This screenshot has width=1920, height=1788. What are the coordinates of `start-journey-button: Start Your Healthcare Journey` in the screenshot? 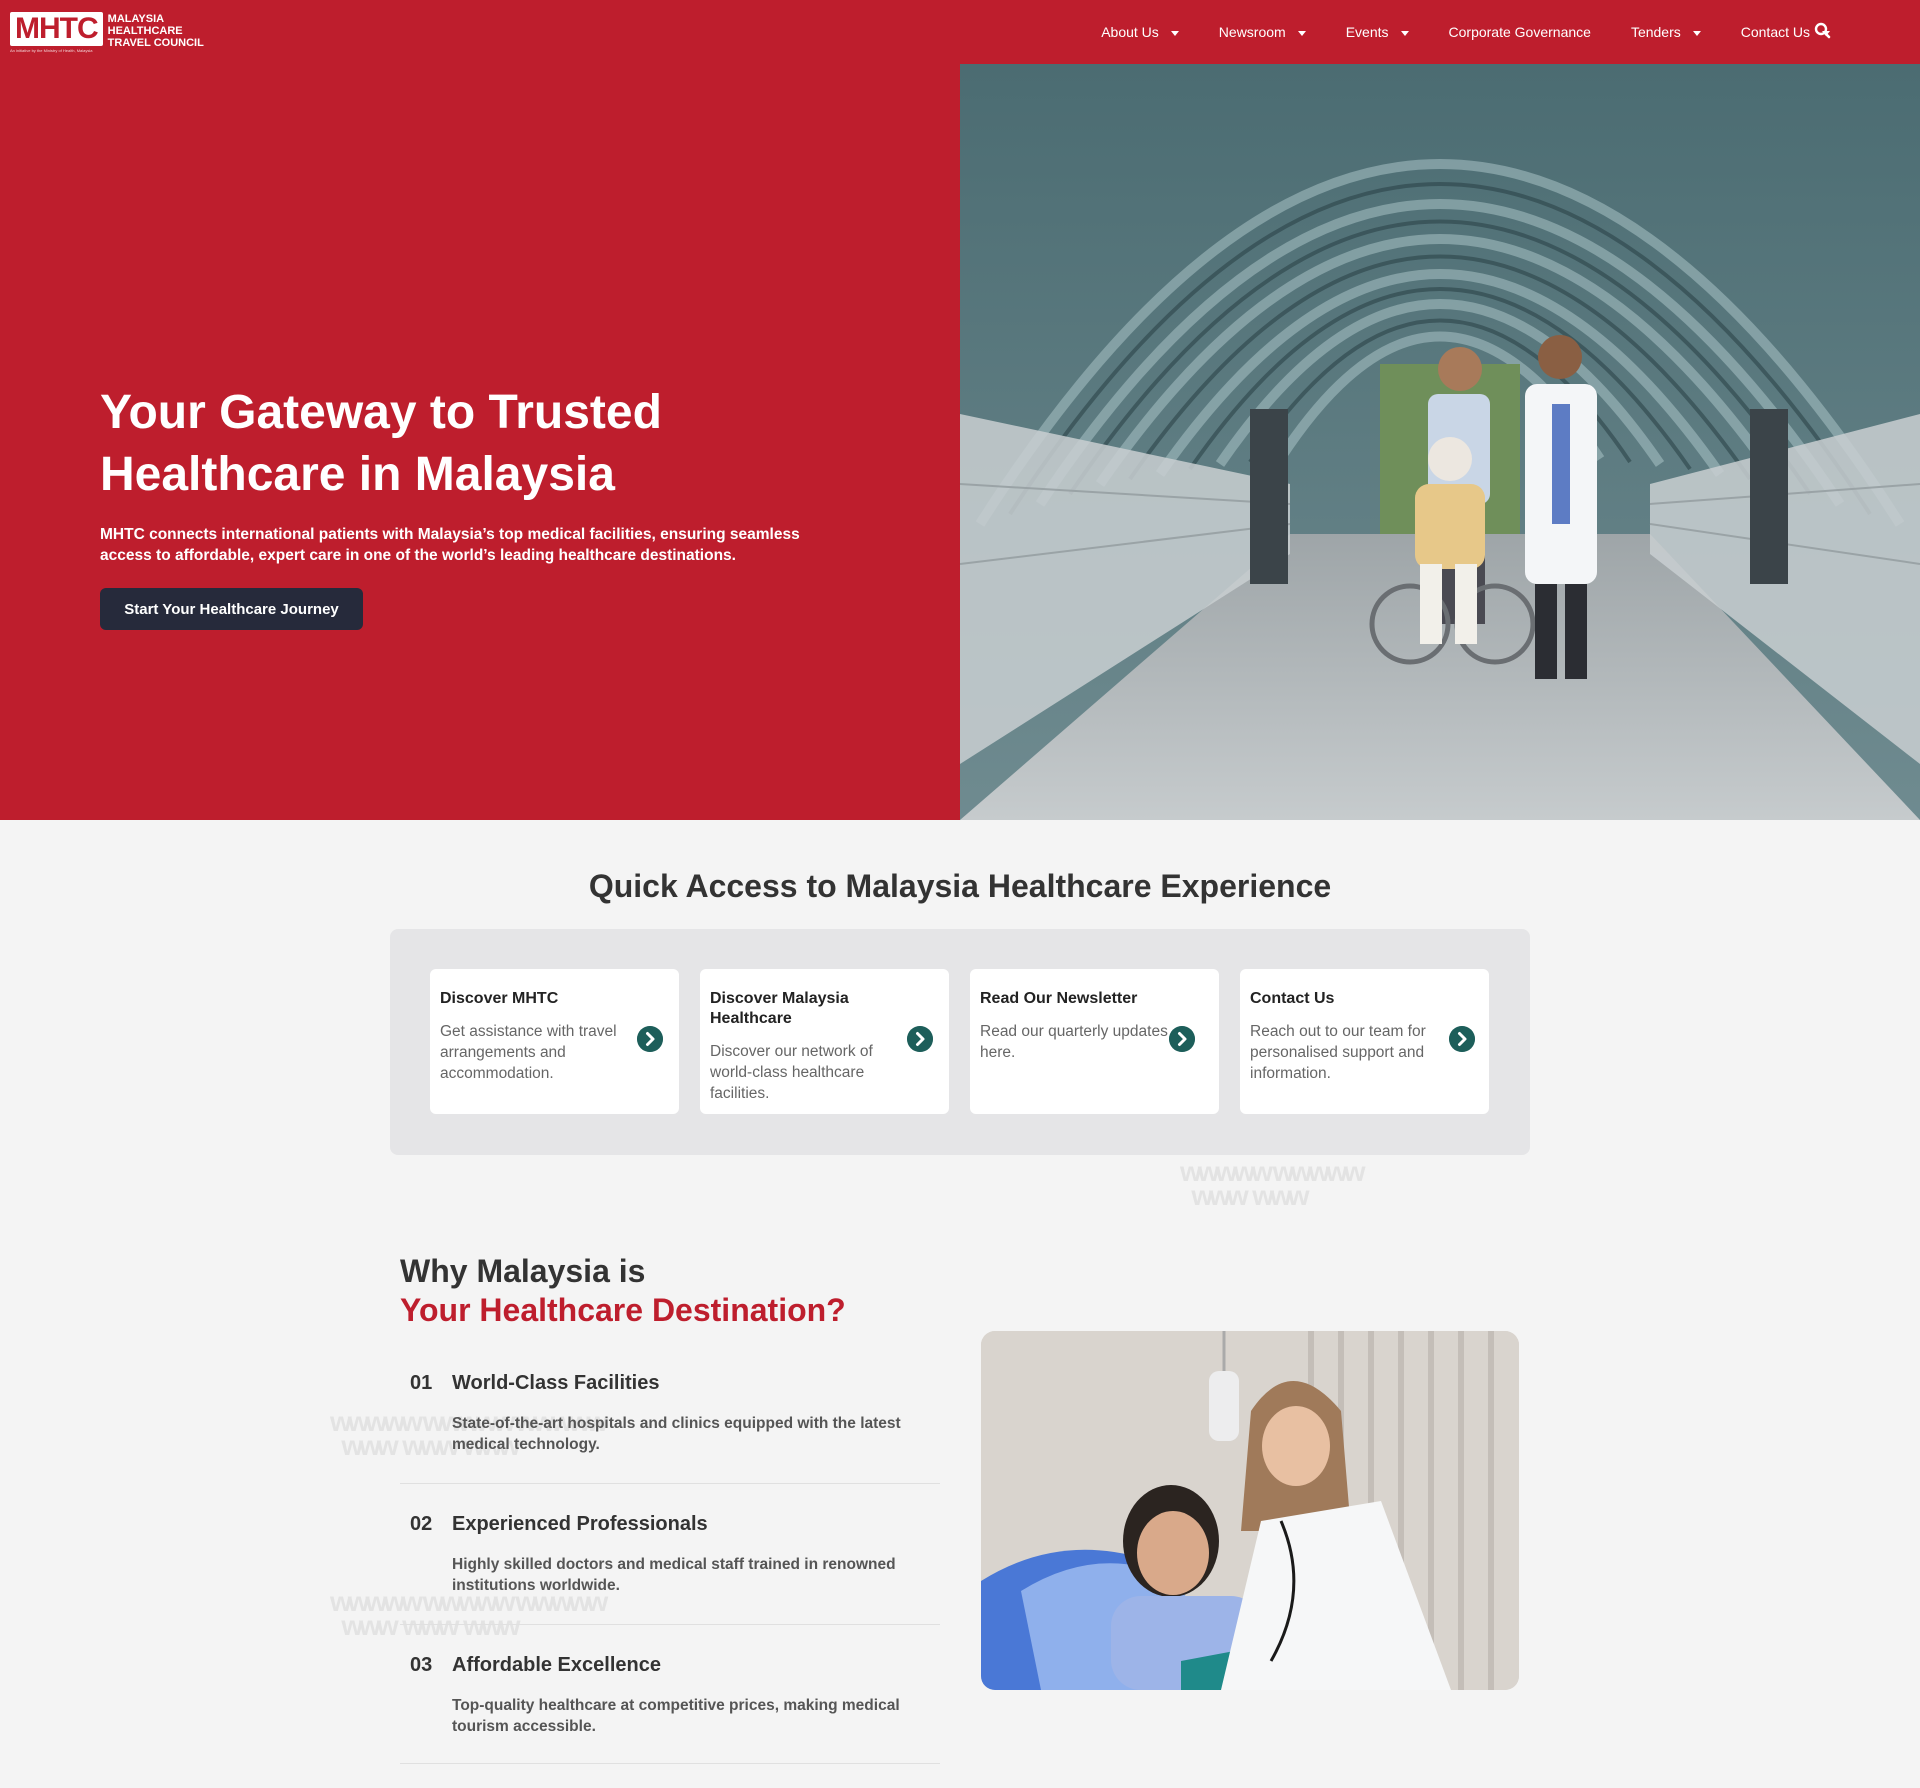 It's located at (231, 609).